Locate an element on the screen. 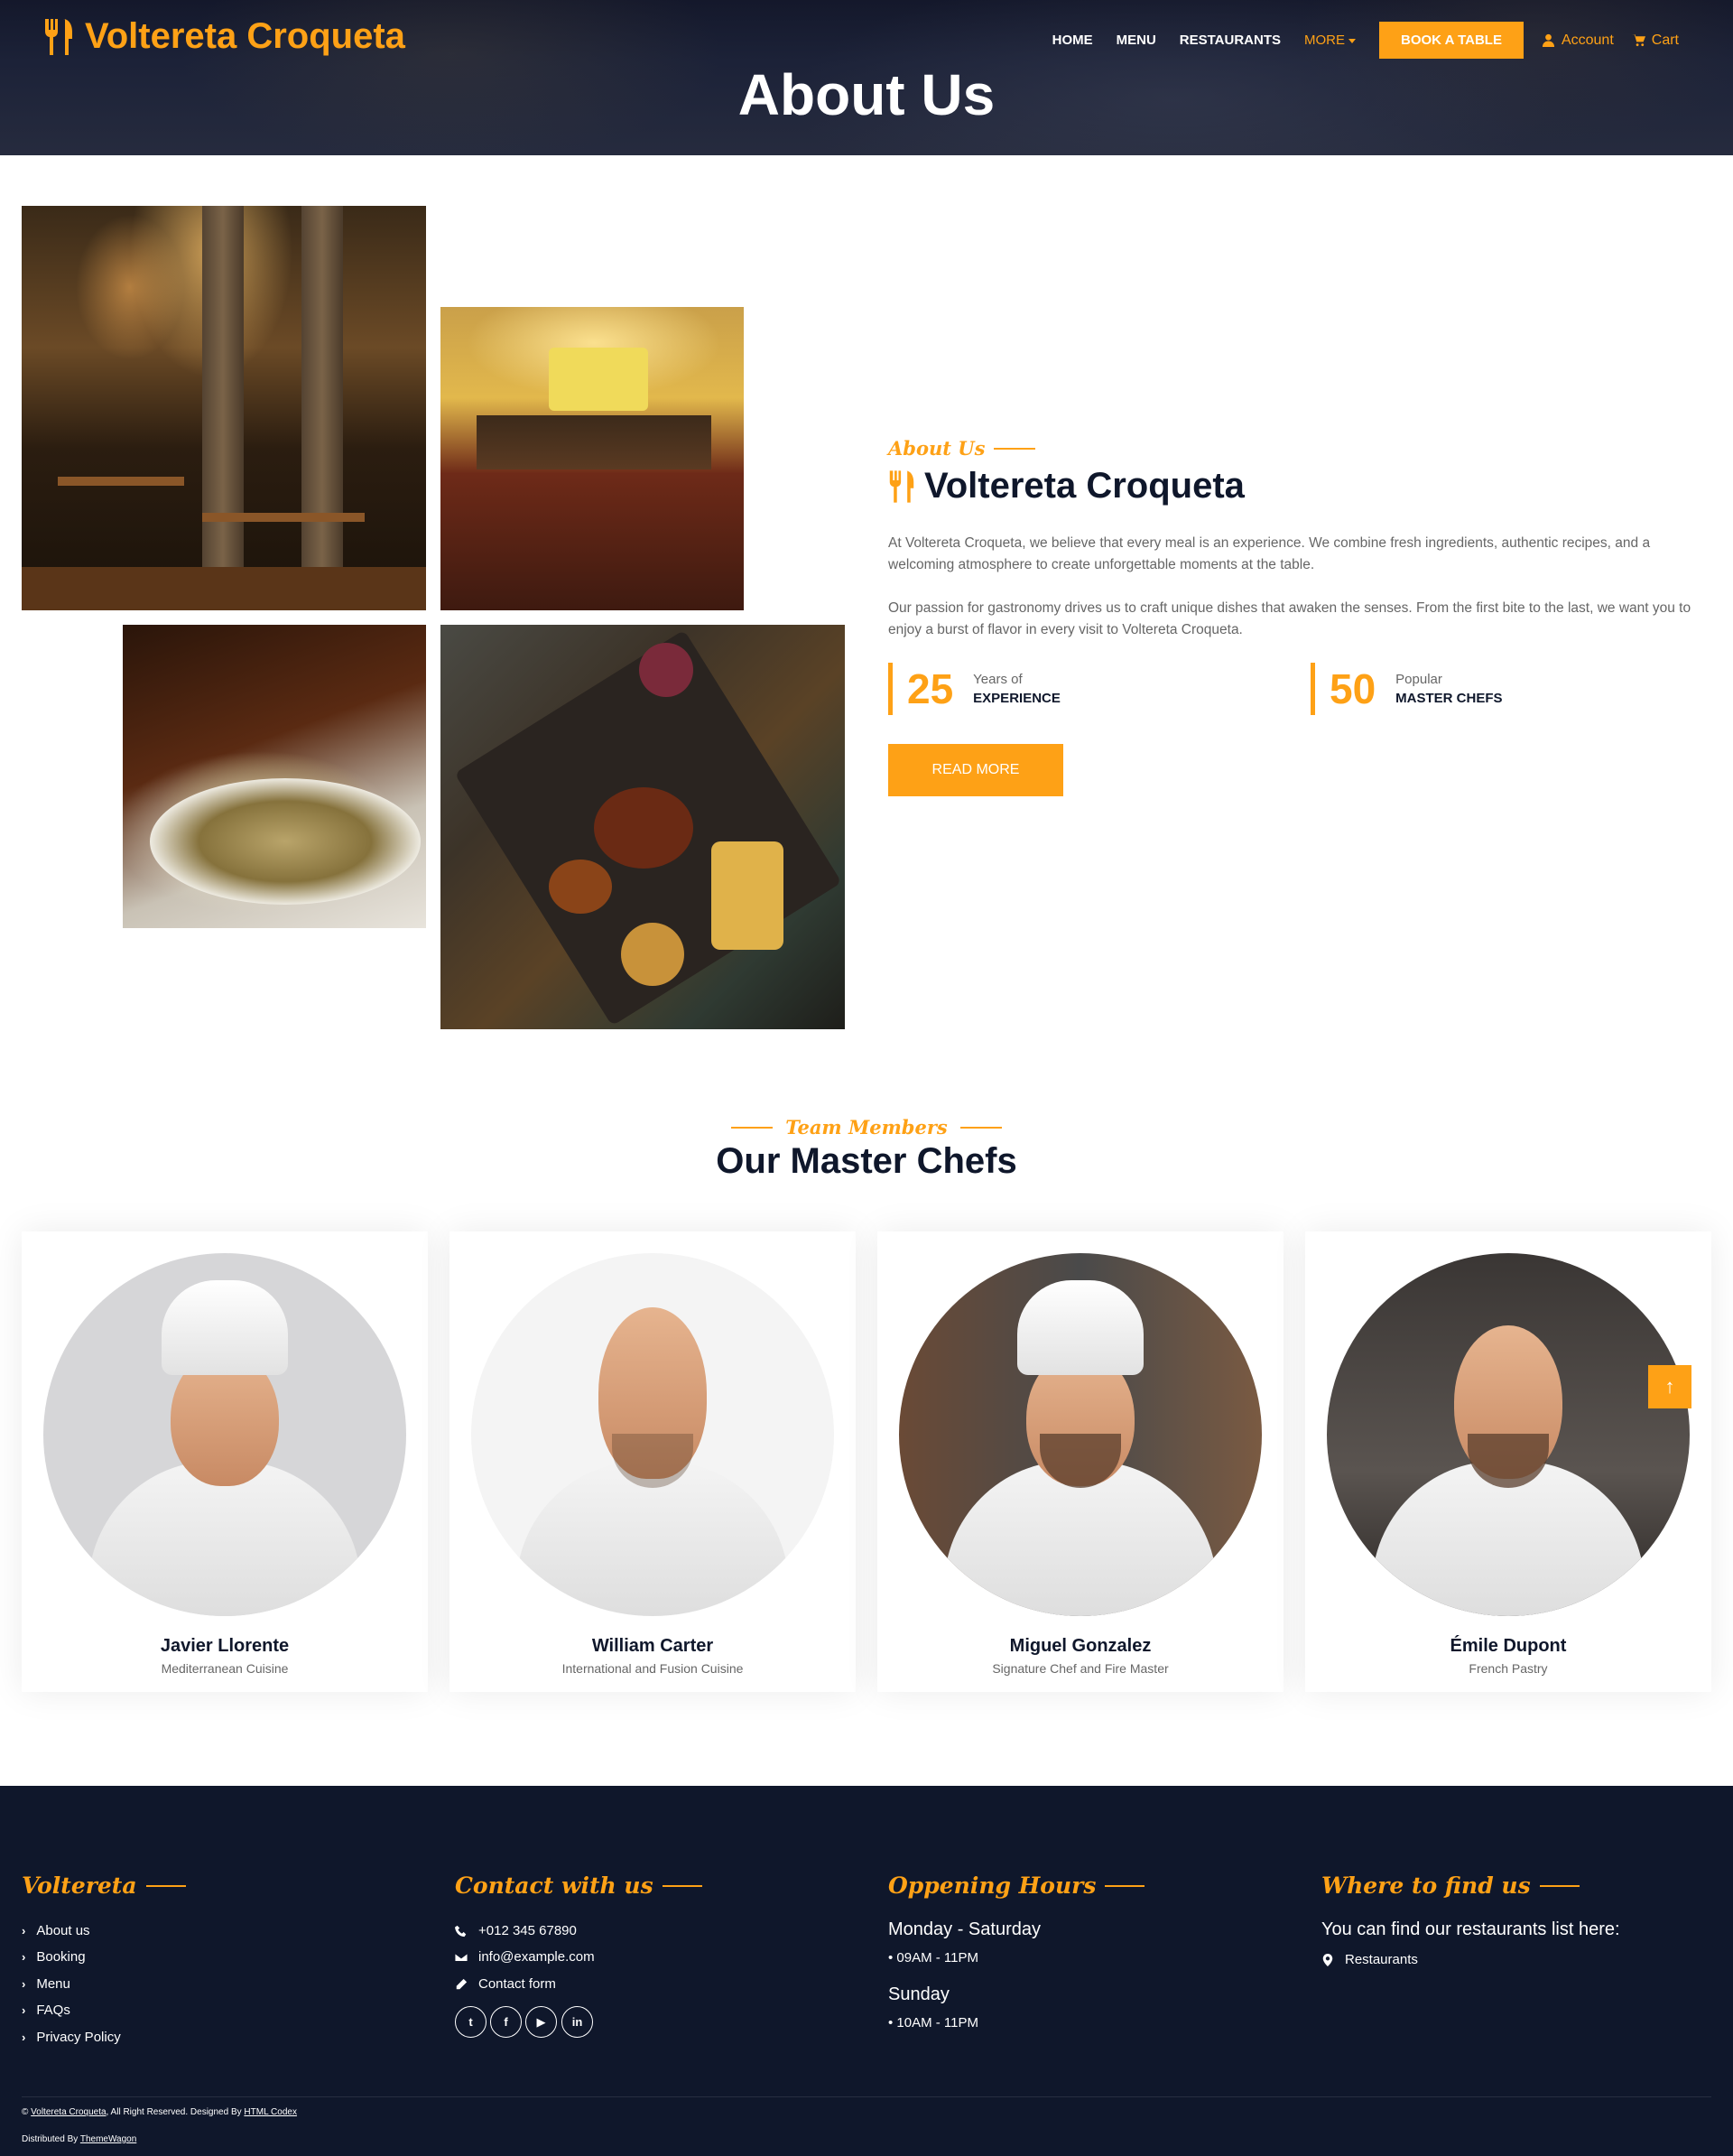 This screenshot has width=1733, height=2156. nav-restaurants: RESTAURANTS is located at coordinates (1230, 40).